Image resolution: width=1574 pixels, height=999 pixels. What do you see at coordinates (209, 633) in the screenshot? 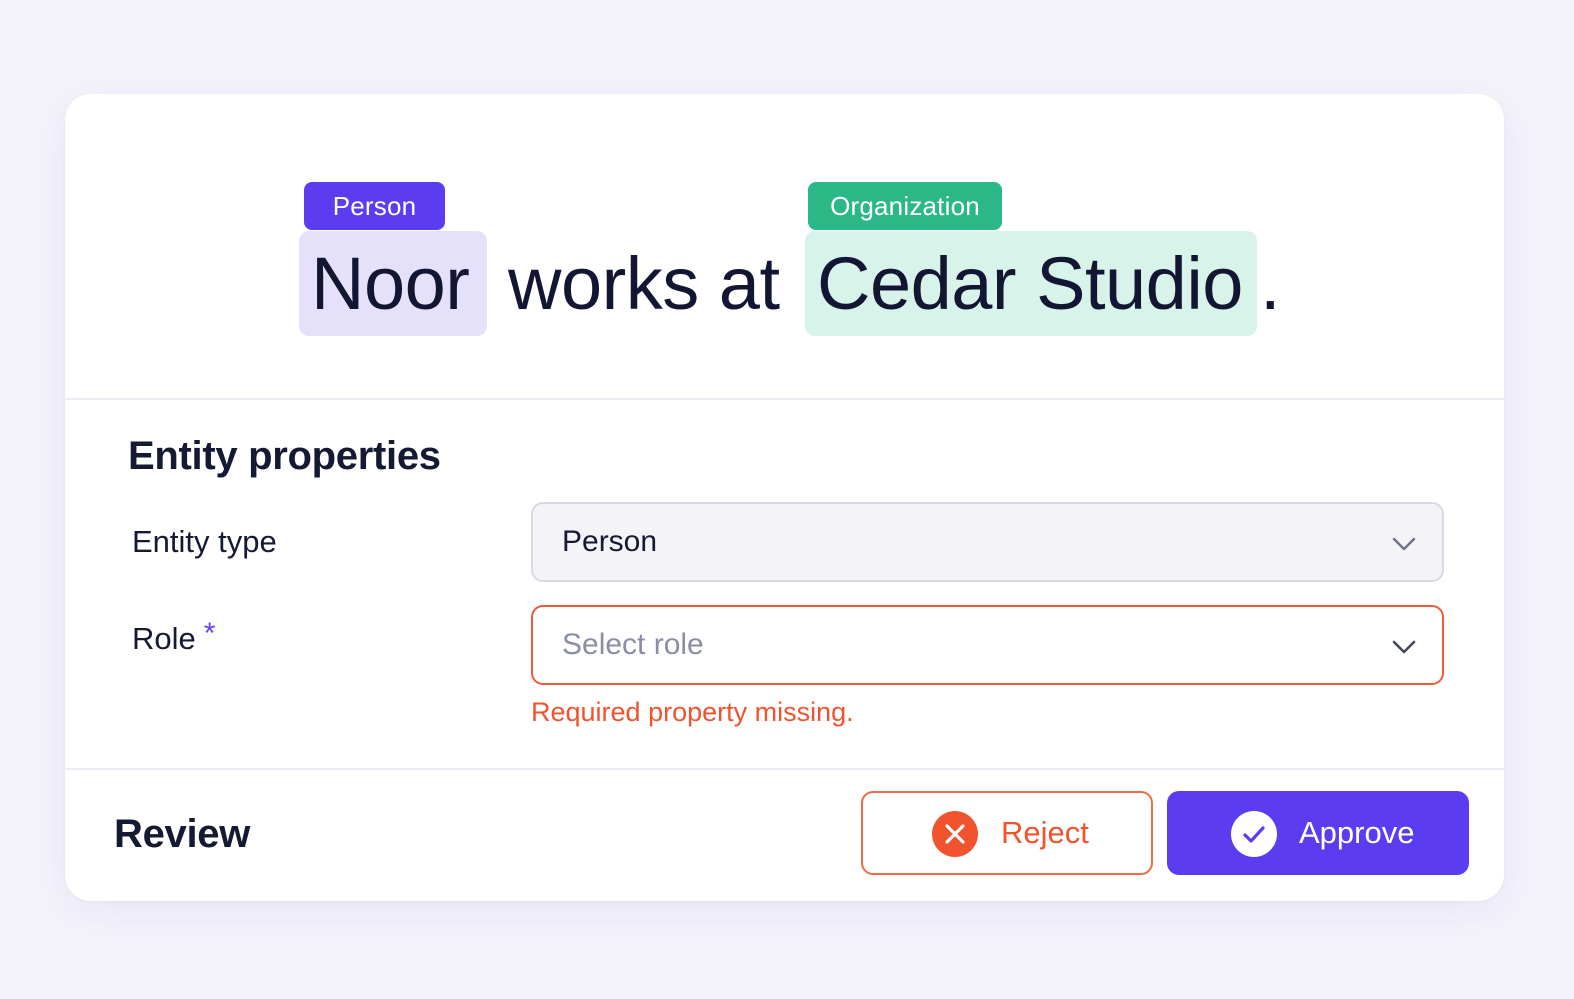
I see `required-marker: *` at bounding box center [209, 633].